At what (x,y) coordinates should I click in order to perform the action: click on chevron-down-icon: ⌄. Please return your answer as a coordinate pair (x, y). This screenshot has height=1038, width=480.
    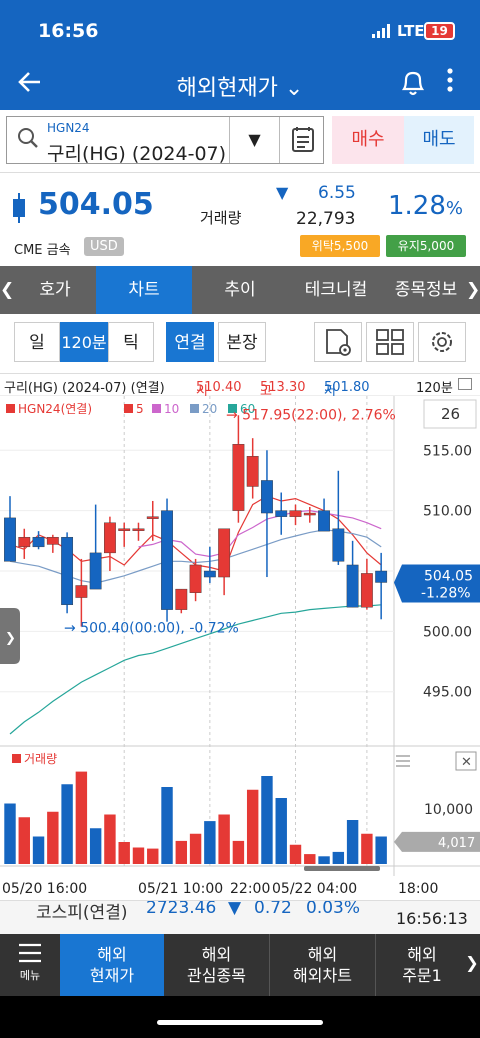
    Looking at the image, I should click on (294, 88).